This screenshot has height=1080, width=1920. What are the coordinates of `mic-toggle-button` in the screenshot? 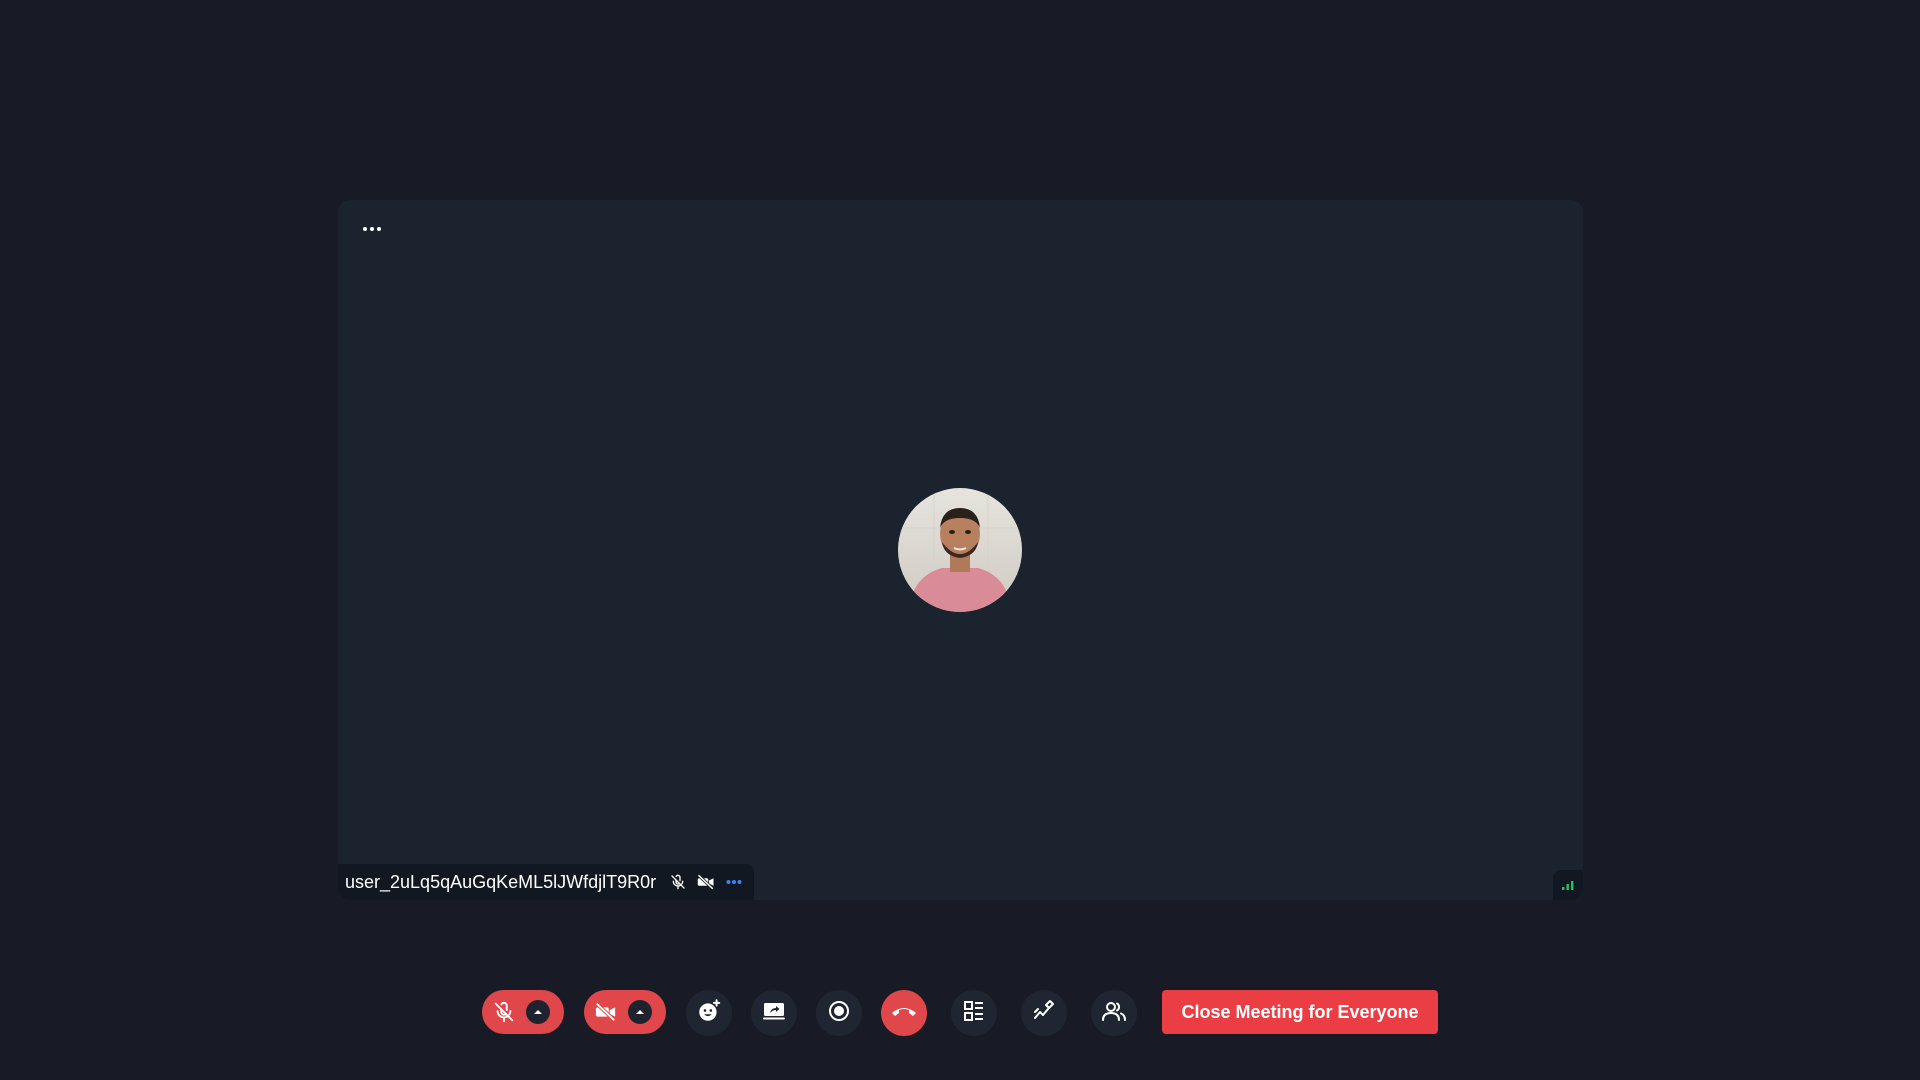 It's located at (523, 1012).